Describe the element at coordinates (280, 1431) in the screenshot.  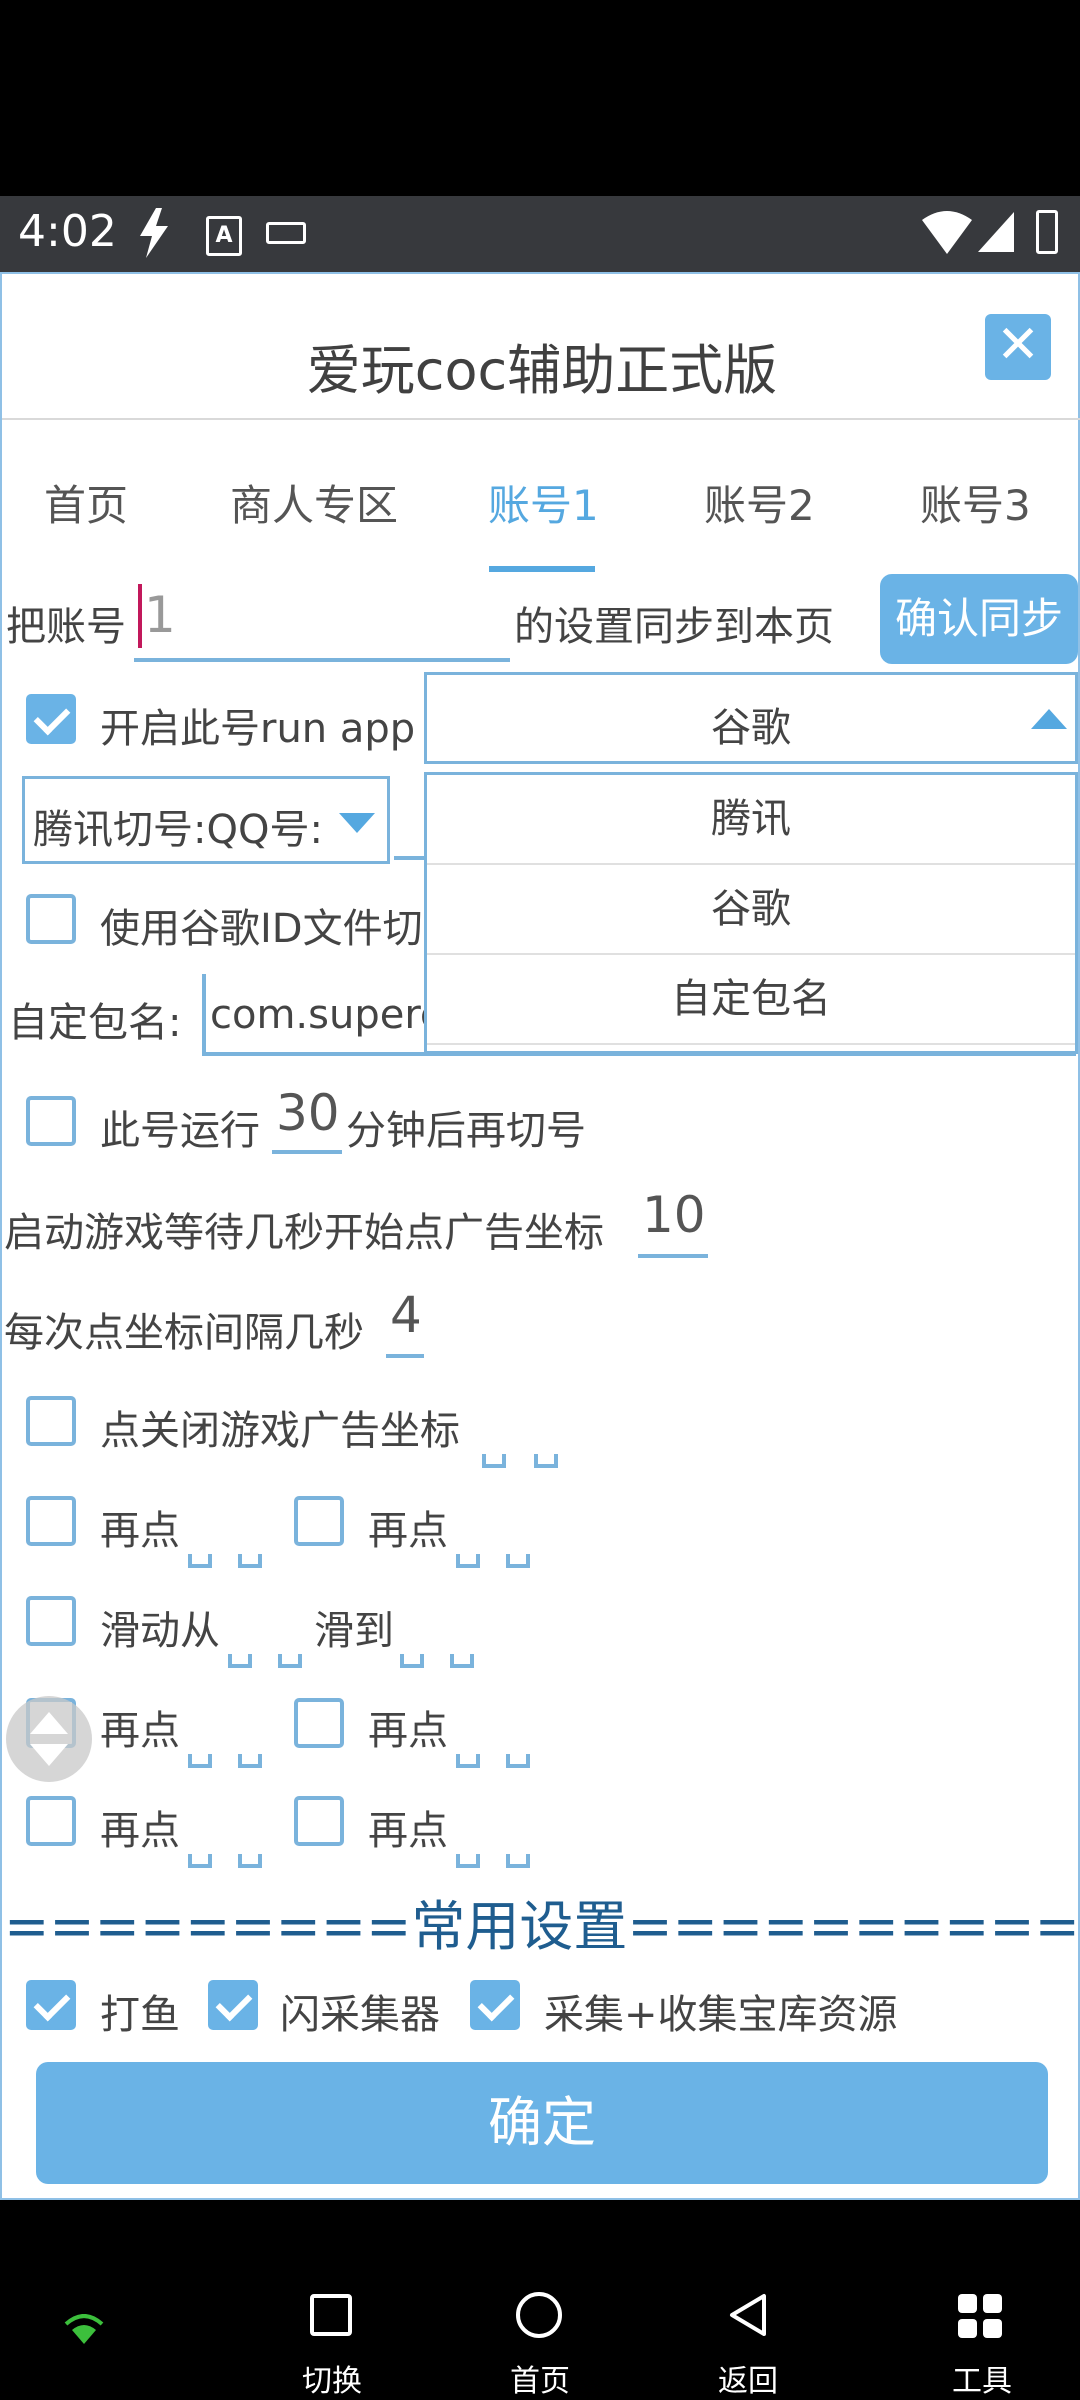
I see `close-ad-label: 点关闭游戏广告坐标` at that location.